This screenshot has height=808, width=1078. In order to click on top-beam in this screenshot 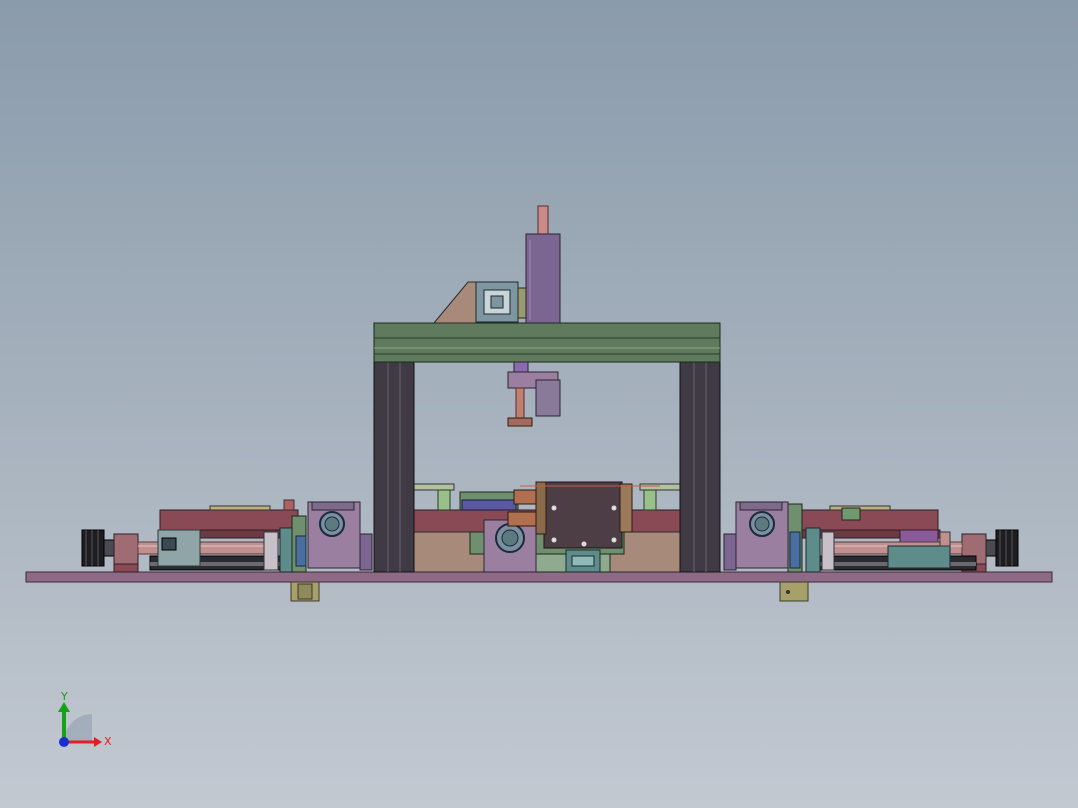, I will do `click(547, 342)`.